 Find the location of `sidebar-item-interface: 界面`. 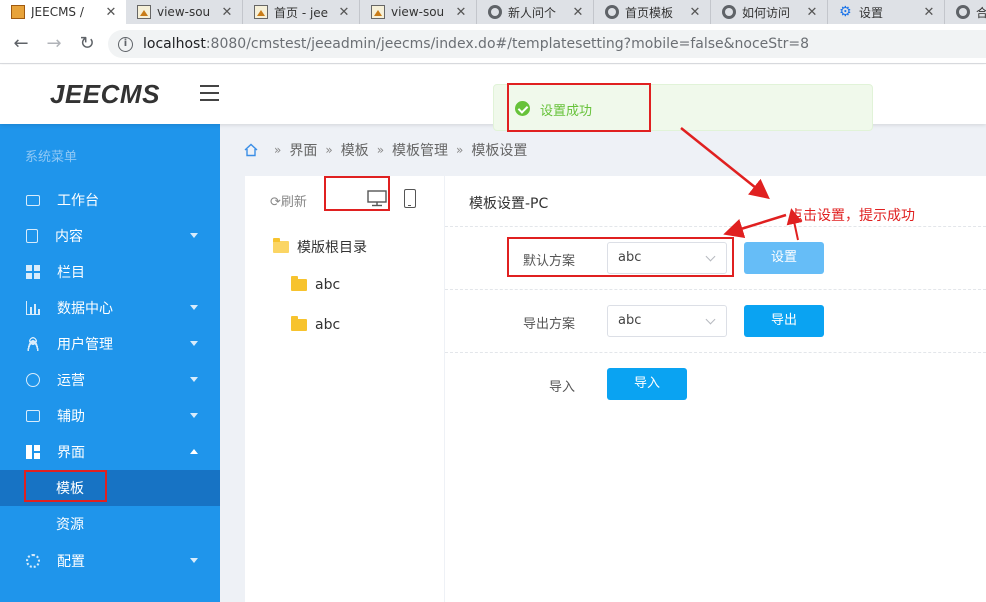

sidebar-item-interface: 界面 is located at coordinates (110, 452).